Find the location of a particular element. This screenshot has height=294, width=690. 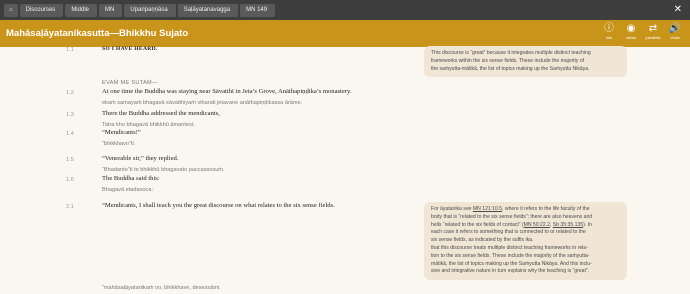

pali-line: “bhikkhavo”ti. is located at coordinates (119, 144).